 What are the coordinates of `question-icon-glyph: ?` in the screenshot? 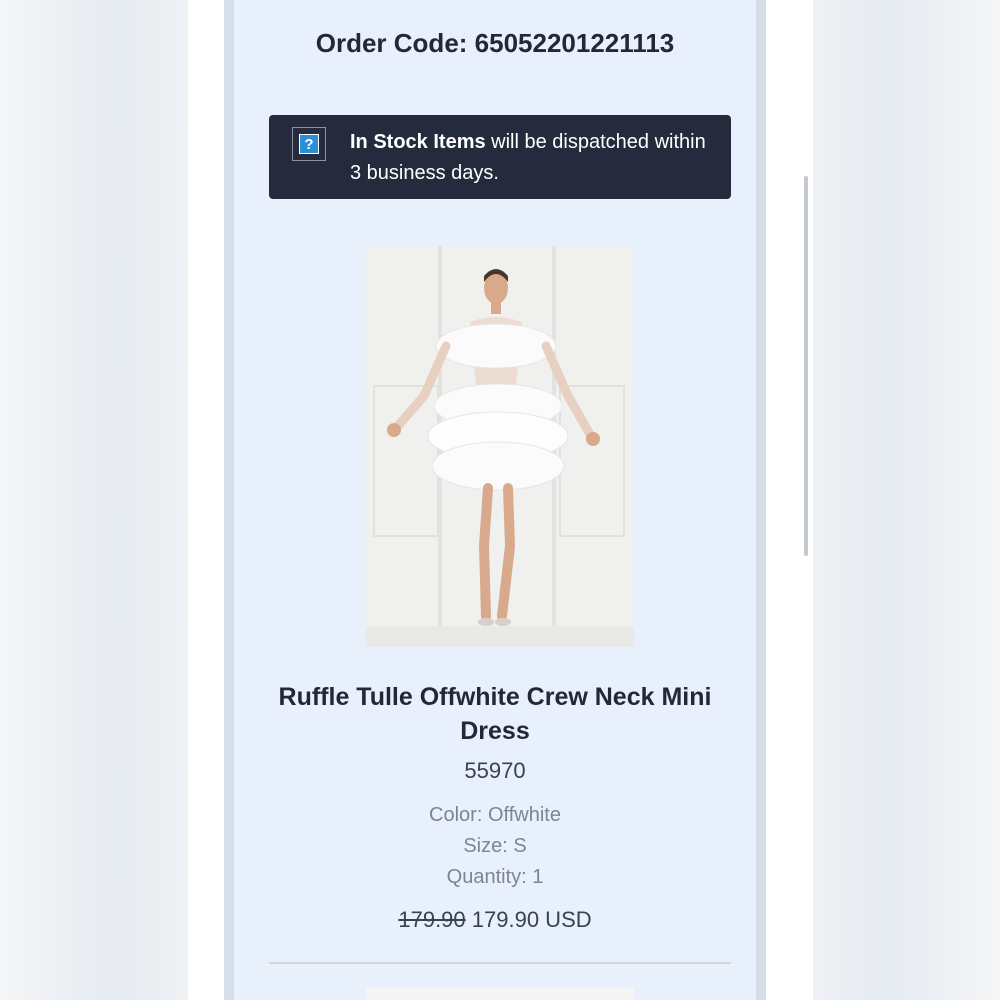 It's located at (309, 144).